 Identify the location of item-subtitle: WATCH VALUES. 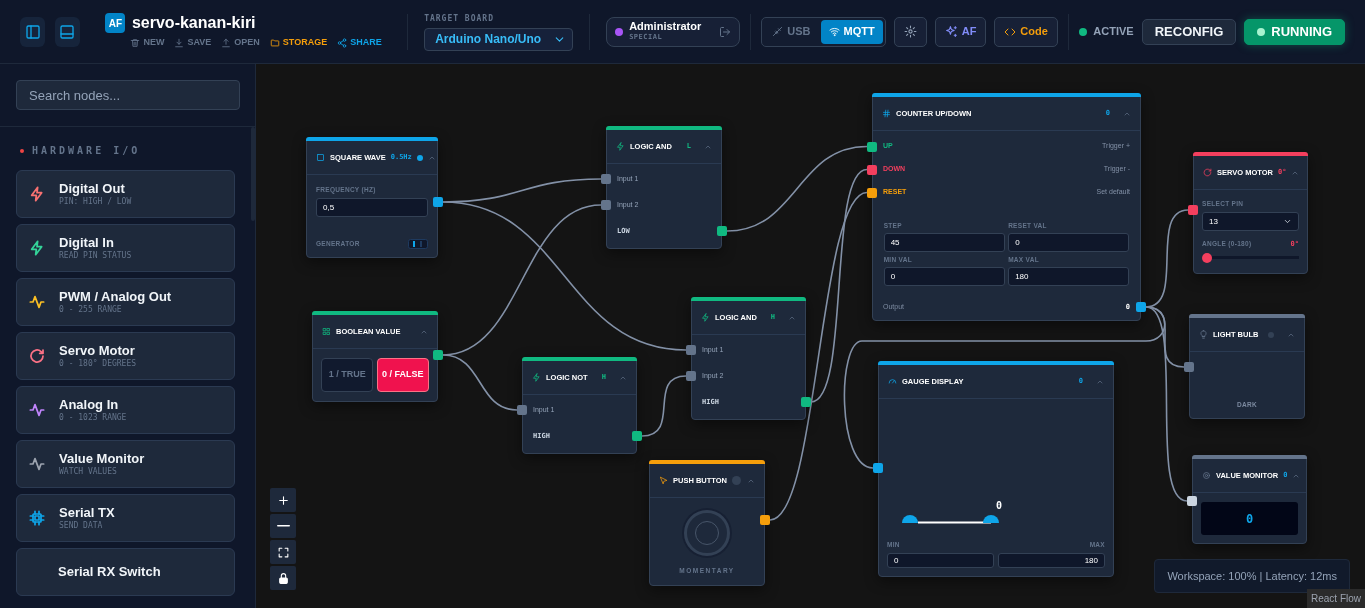
(88, 471).